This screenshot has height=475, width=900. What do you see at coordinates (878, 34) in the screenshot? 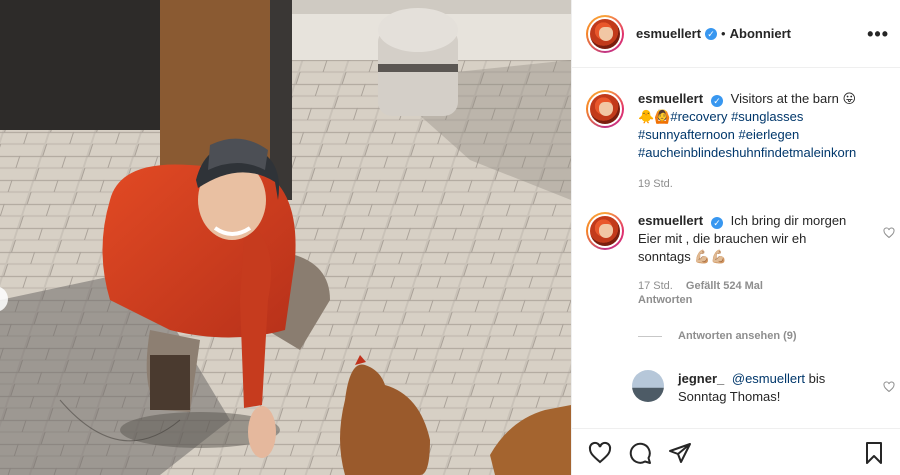
I see `more-options-icon: •••` at bounding box center [878, 34].